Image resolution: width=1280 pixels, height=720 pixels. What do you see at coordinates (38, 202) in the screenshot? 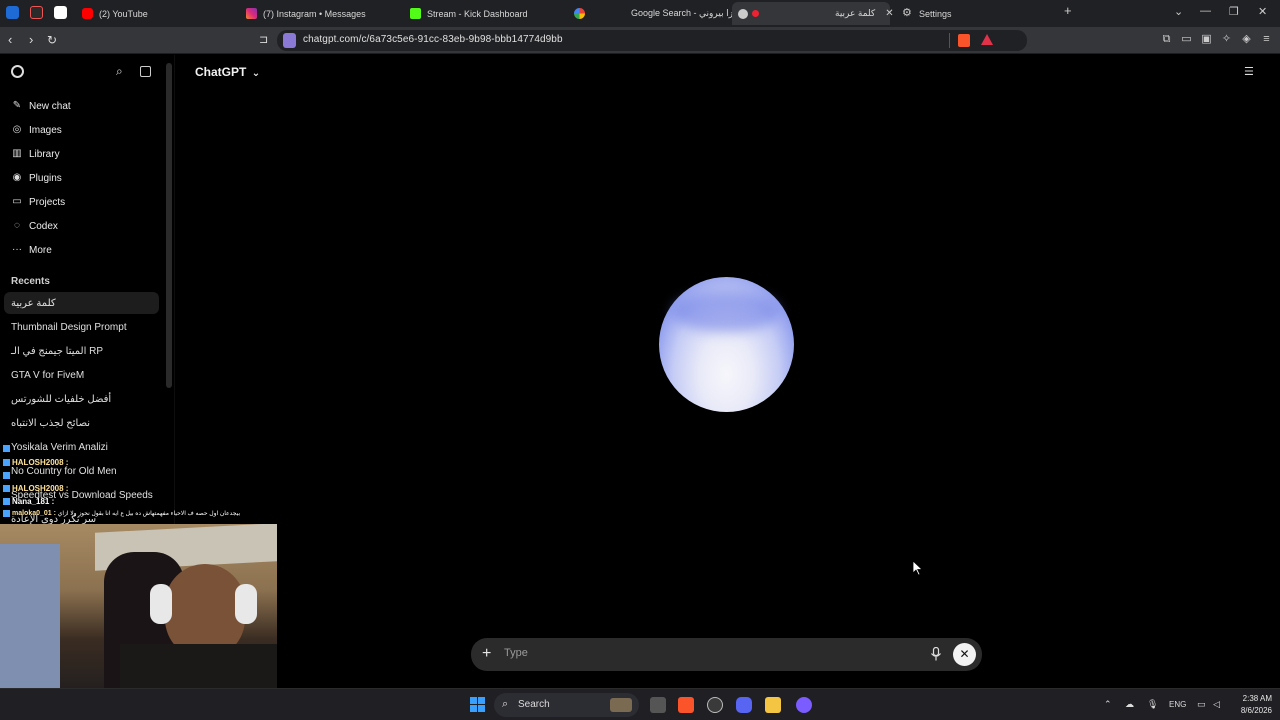
I see `sidebar-item-projects: ▭ Projects` at bounding box center [38, 202].